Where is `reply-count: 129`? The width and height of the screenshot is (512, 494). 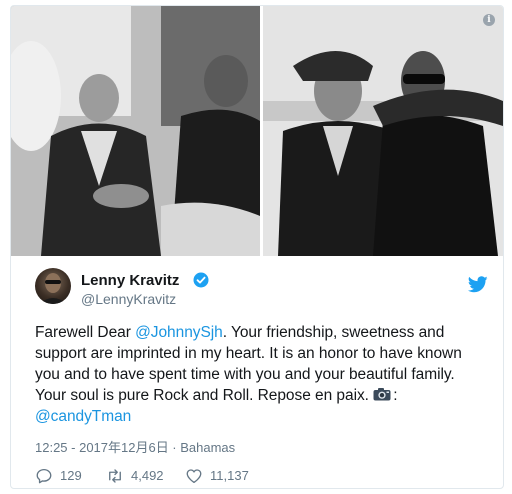
reply-count: 129 is located at coordinates (71, 475).